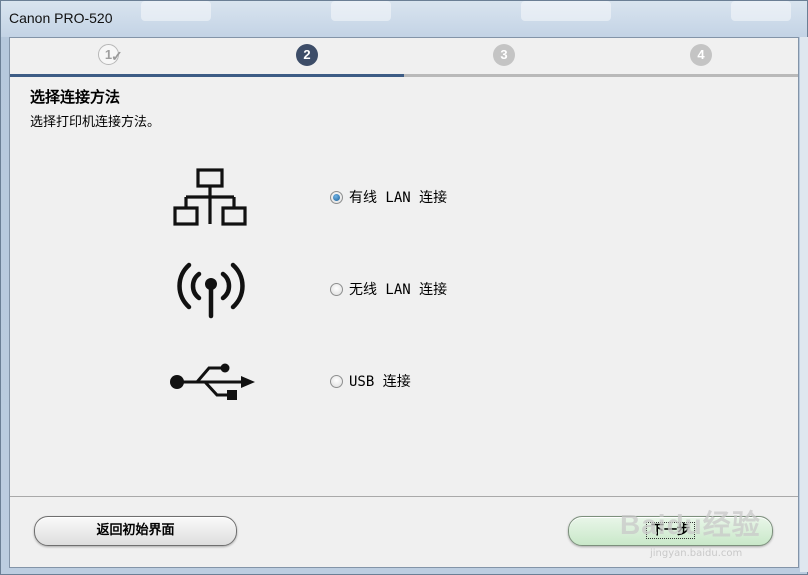 Image resolution: width=808 pixels, height=575 pixels. I want to click on checkmark-icon: ✓, so click(117, 56).